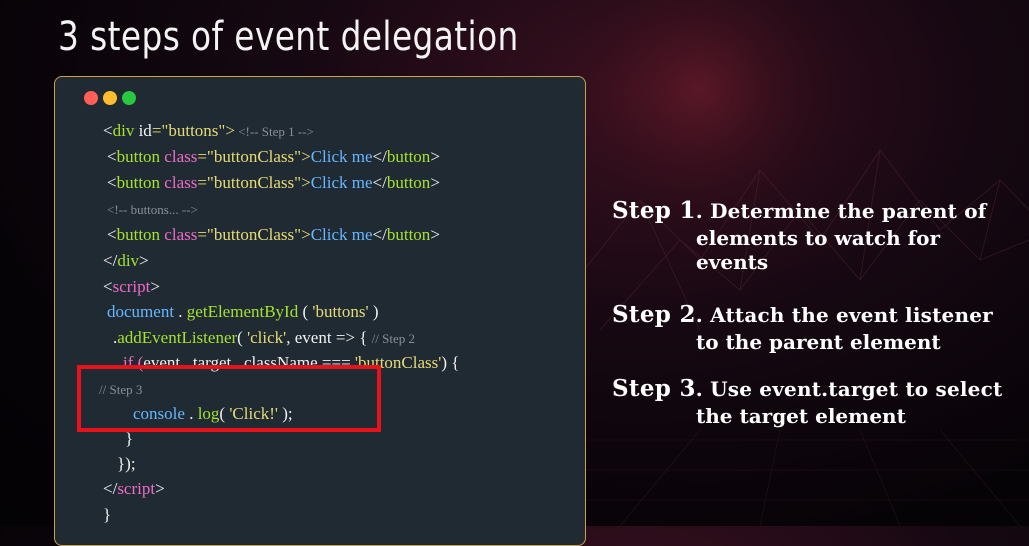 This screenshot has width=1029, height=546. I want to click on step-label: Step 3, so click(654, 388).